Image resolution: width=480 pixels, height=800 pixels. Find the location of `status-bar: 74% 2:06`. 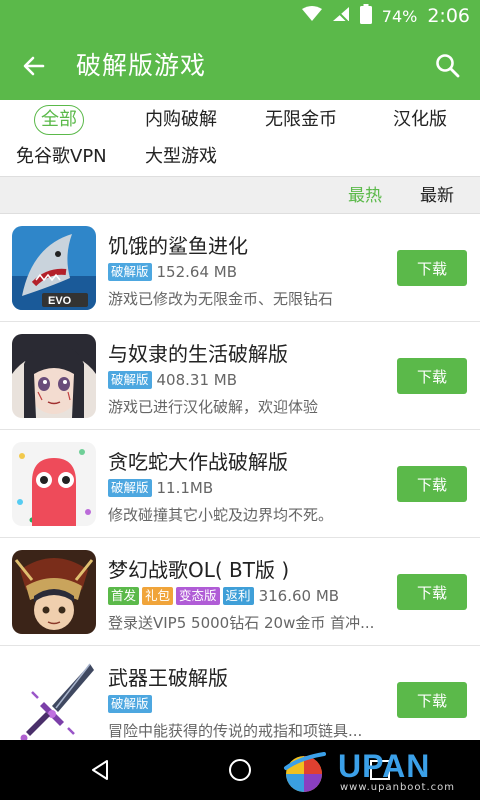

status-bar: 74% 2:06 is located at coordinates (240, 16).